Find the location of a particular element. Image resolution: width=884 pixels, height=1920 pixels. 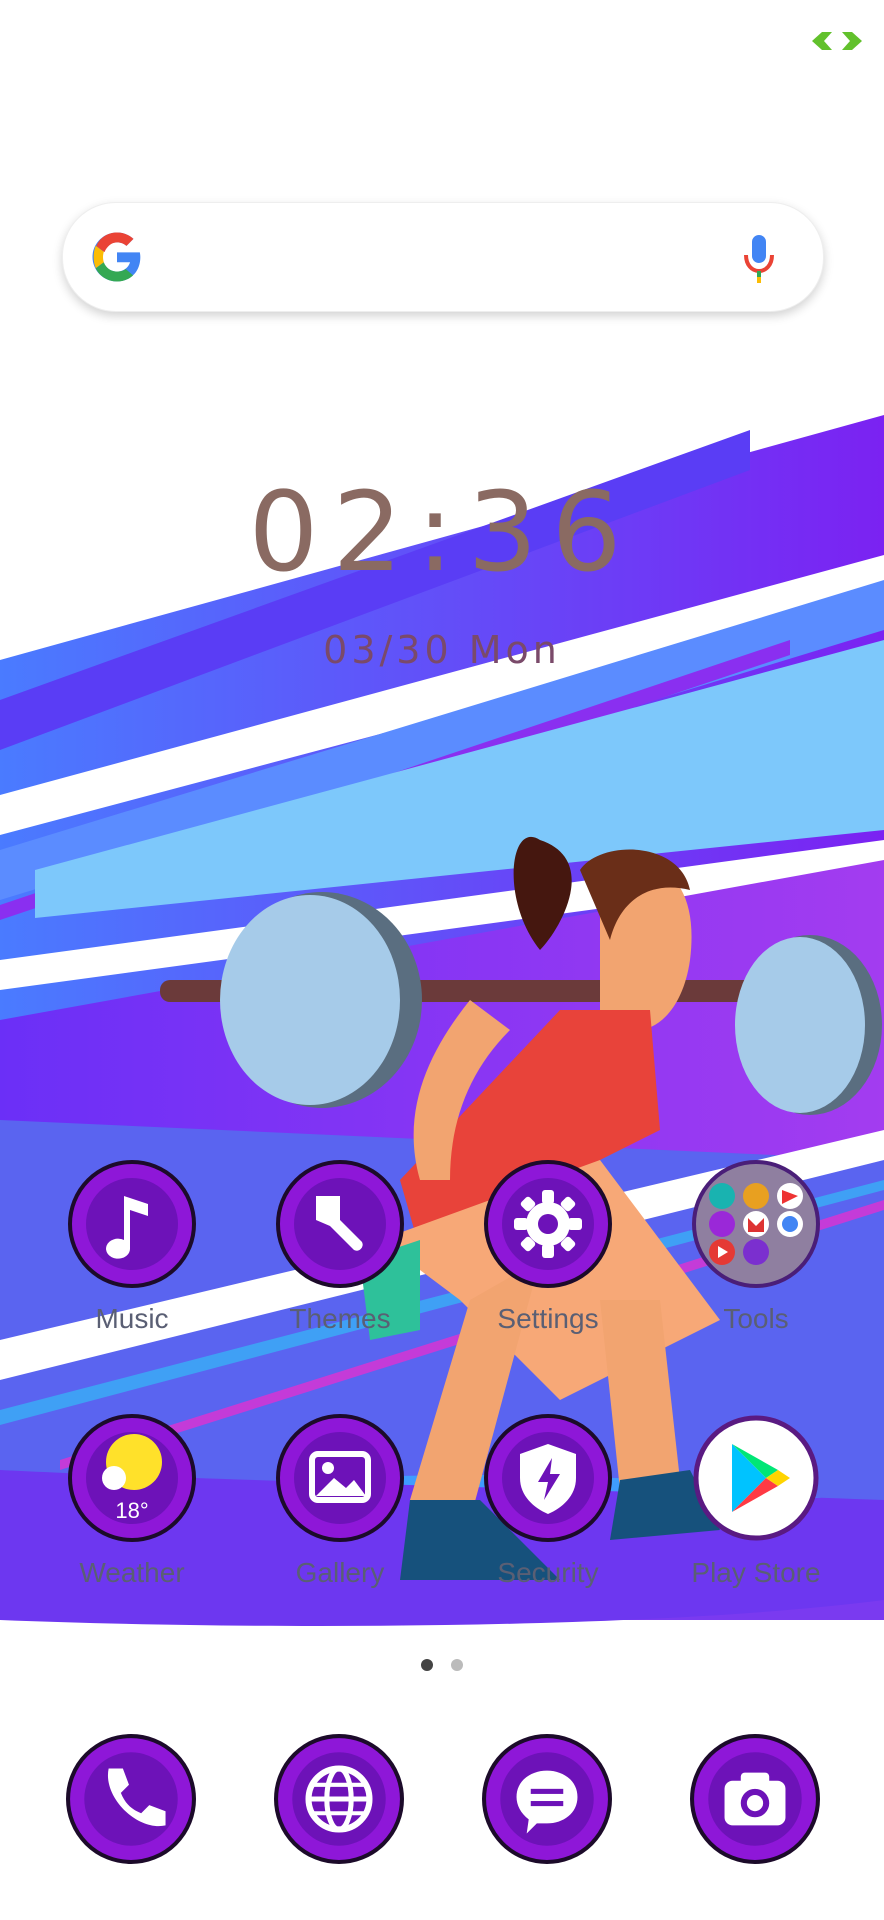

weather-icon: 18° is located at coordinates (132, 1478).